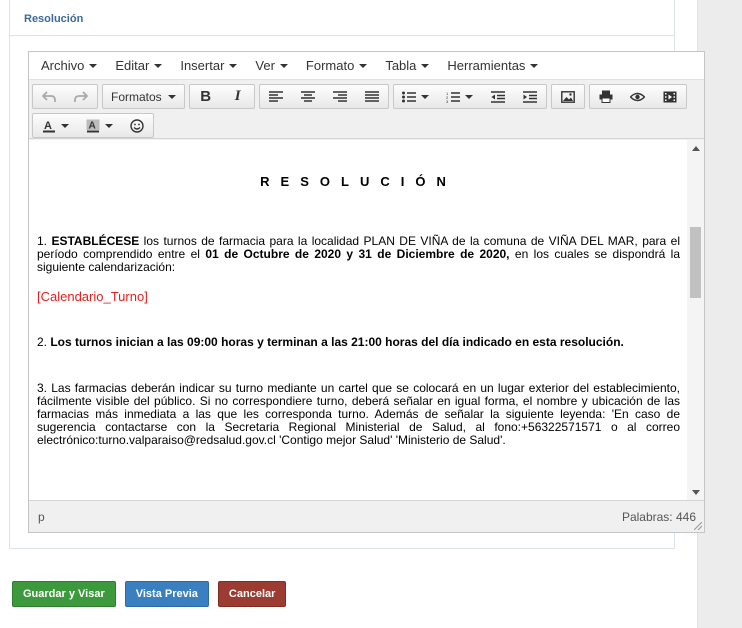 This screenshot has width=742, height=628. Describe the element at coordinates (41, 517) in the screenshot. I see `element-path: p` at that location.